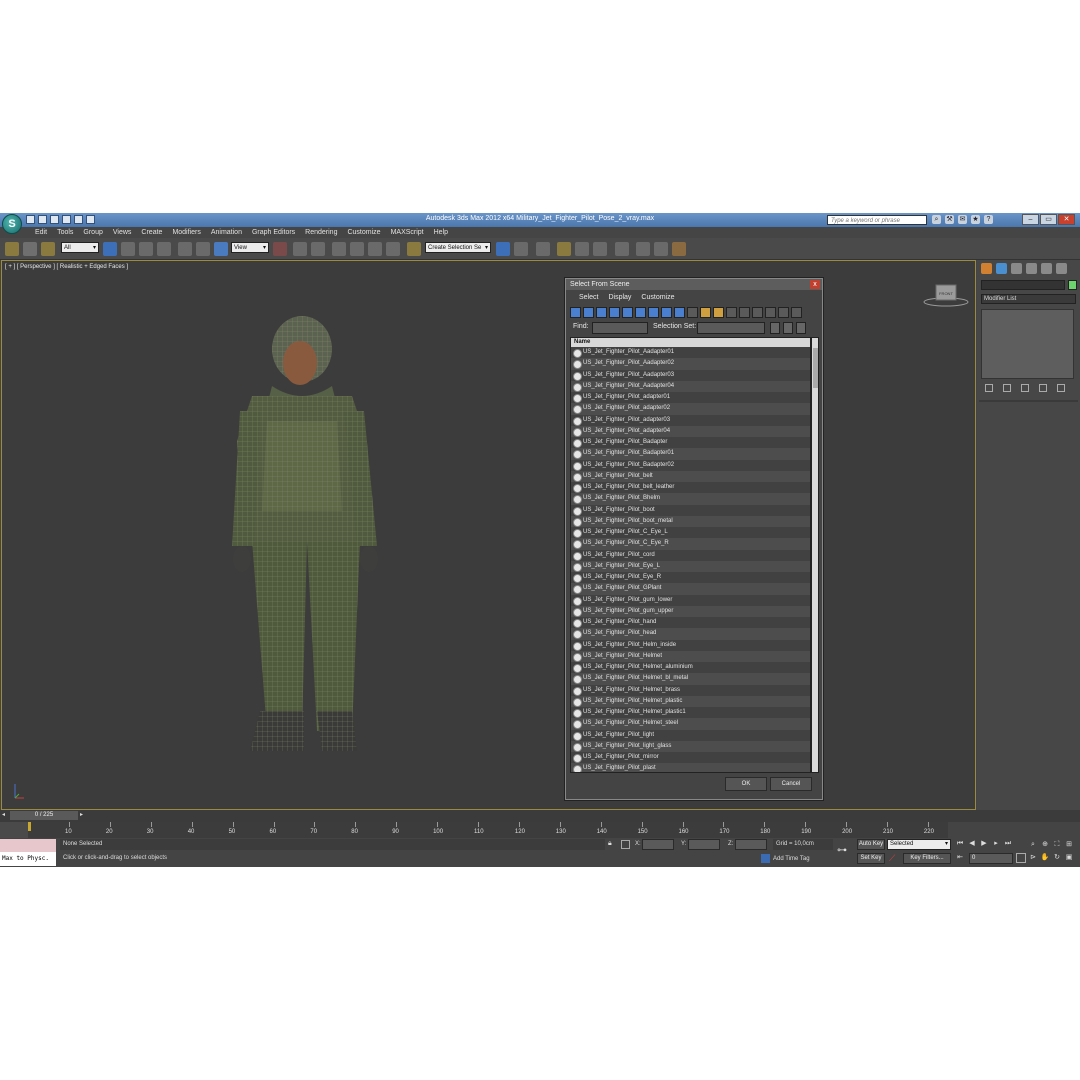  I want to click on graphite-modeling-tools-icon, so click(564, 249).